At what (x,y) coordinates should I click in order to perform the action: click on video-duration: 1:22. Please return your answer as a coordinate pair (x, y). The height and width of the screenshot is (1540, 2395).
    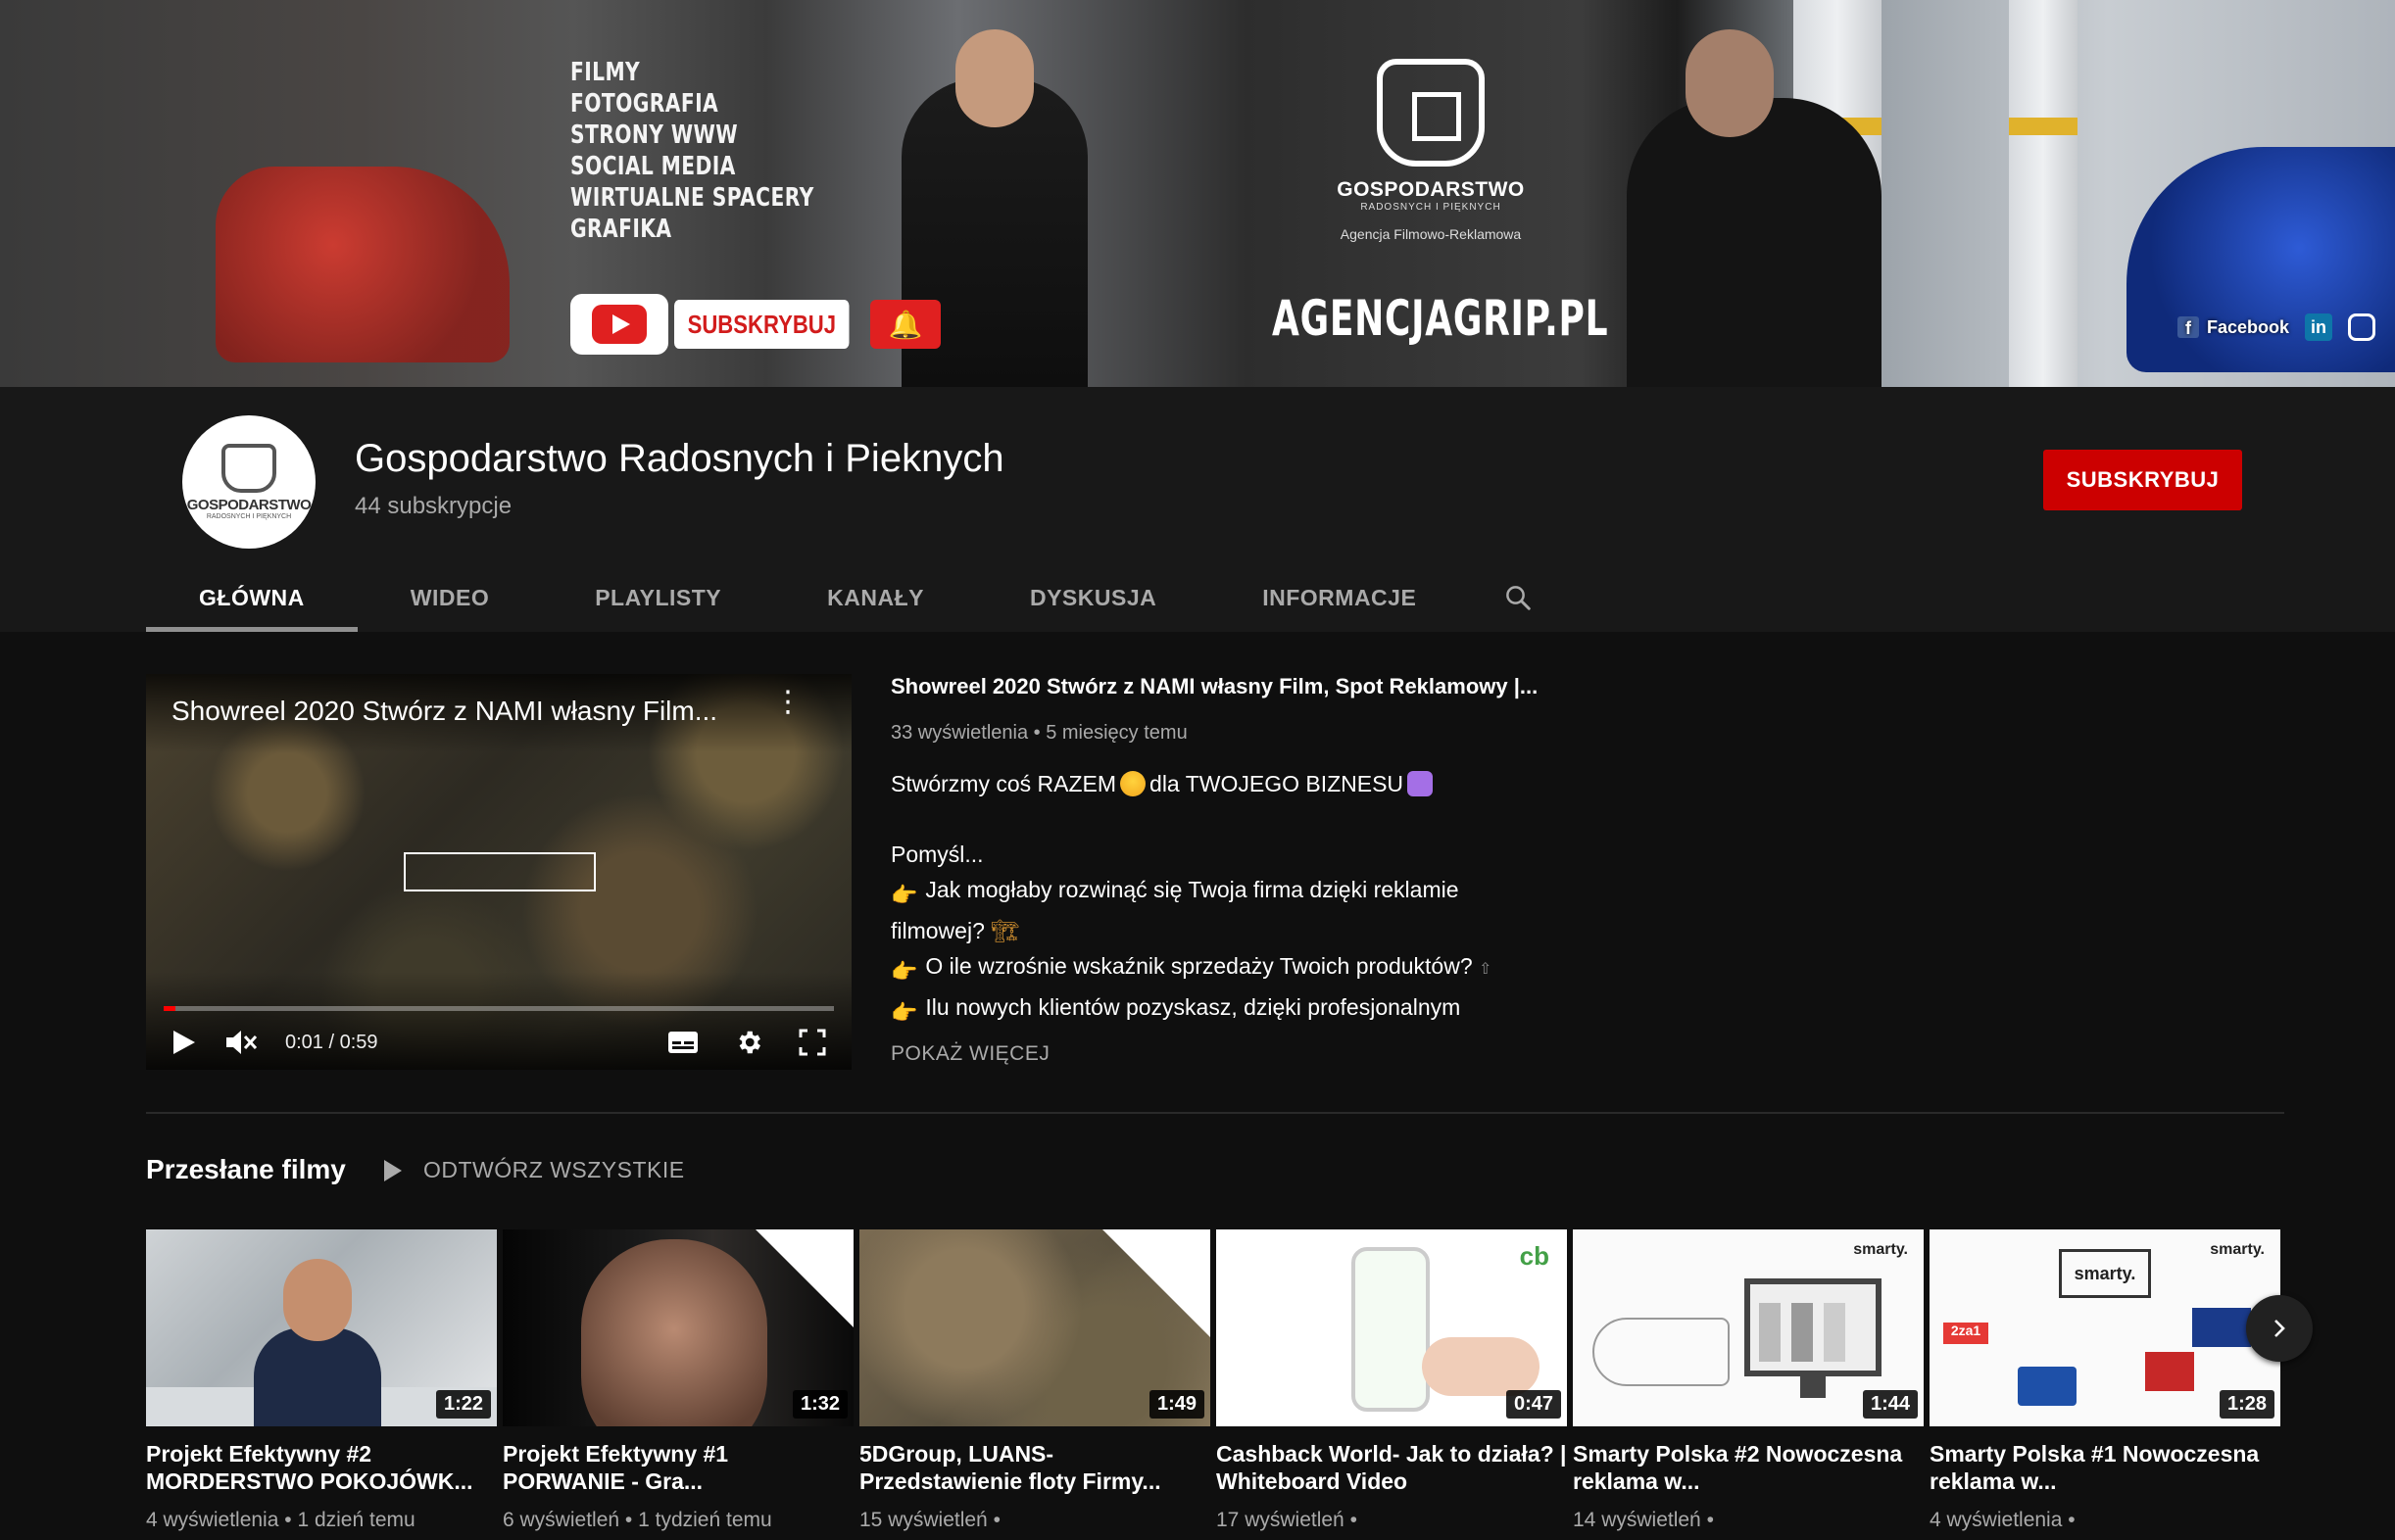
    Looking at the image, I should click on (463, 1404).